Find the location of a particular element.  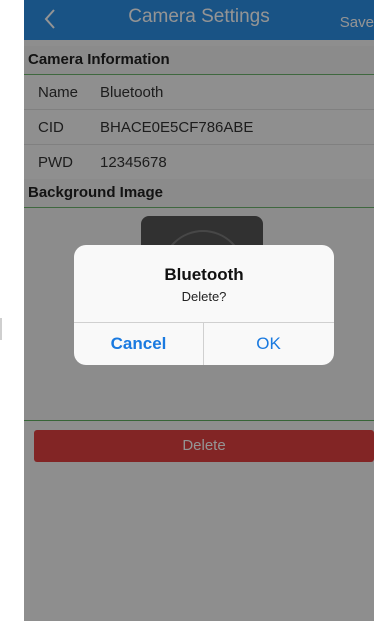

dialog-ok-button: OK is located at coordinates (268, 344).